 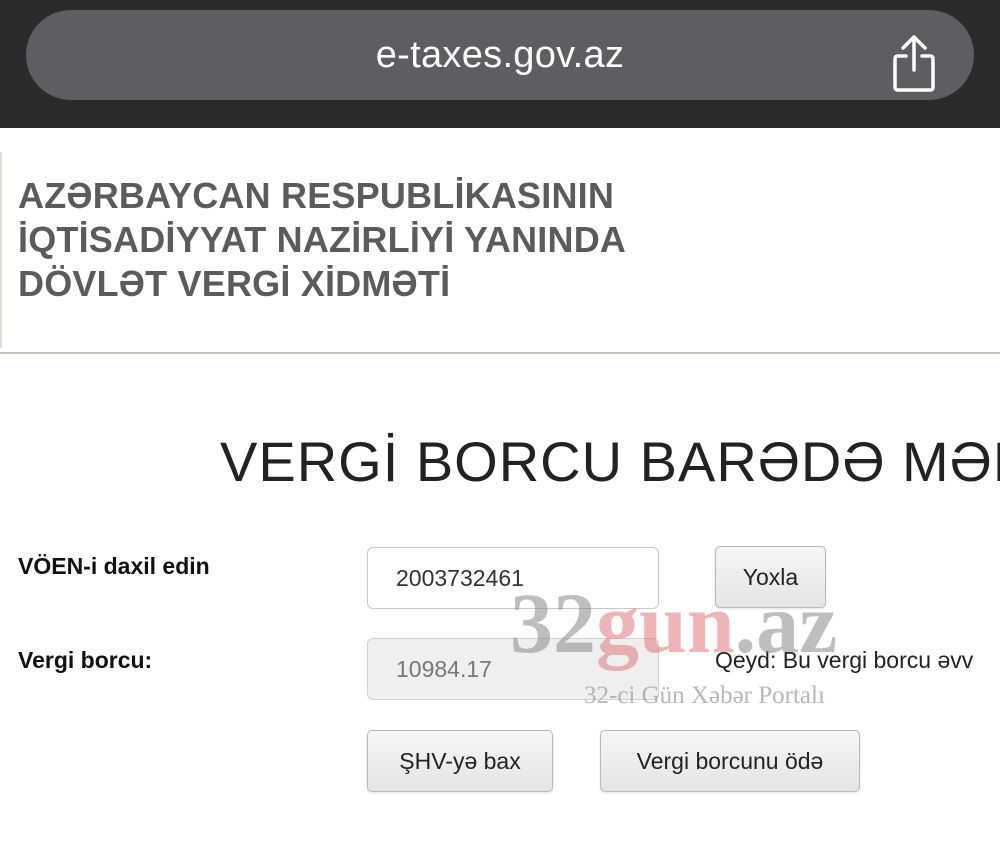 What do you see at coordinates (770, 577) in the screenshot?
I see `check-button: Yoxla` at bounding box center [770, 577].